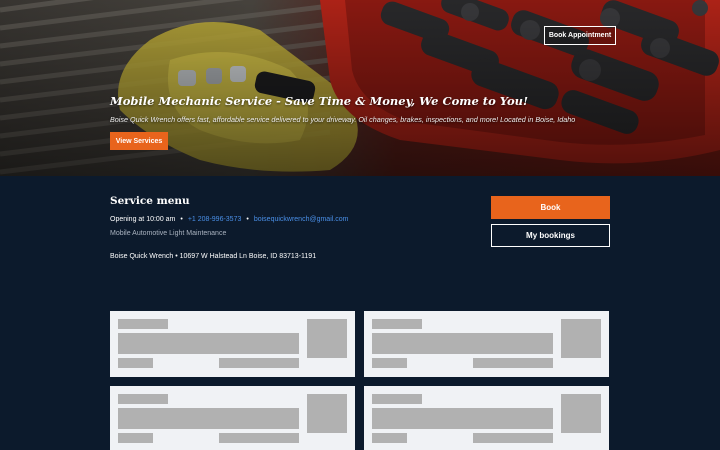  Describe the element at coordinates (215, 219) in the screenshot. I see `phone-link: +1 208-996-3573` at that location.